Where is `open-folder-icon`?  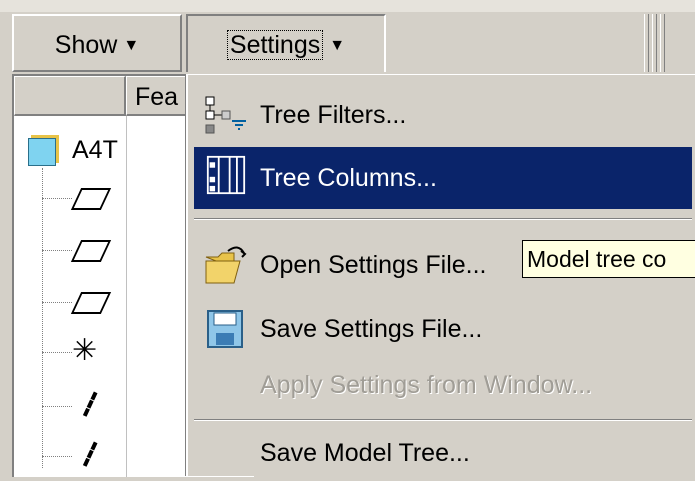
open-folder-icon is located at coordinates (226, 265).